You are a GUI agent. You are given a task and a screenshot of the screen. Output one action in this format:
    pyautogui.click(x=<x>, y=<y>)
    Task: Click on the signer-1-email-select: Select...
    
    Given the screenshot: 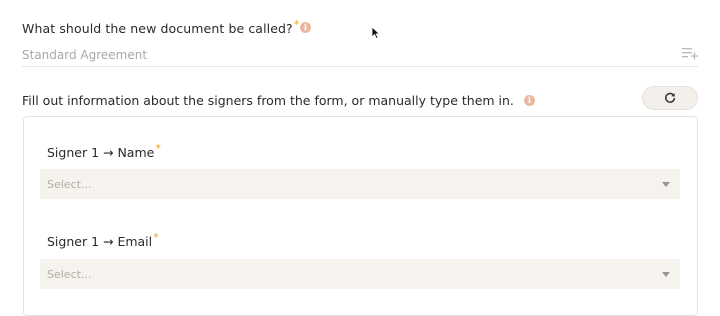 What is the action you would take?
    pyautogui.click(x=360, y=274)
    